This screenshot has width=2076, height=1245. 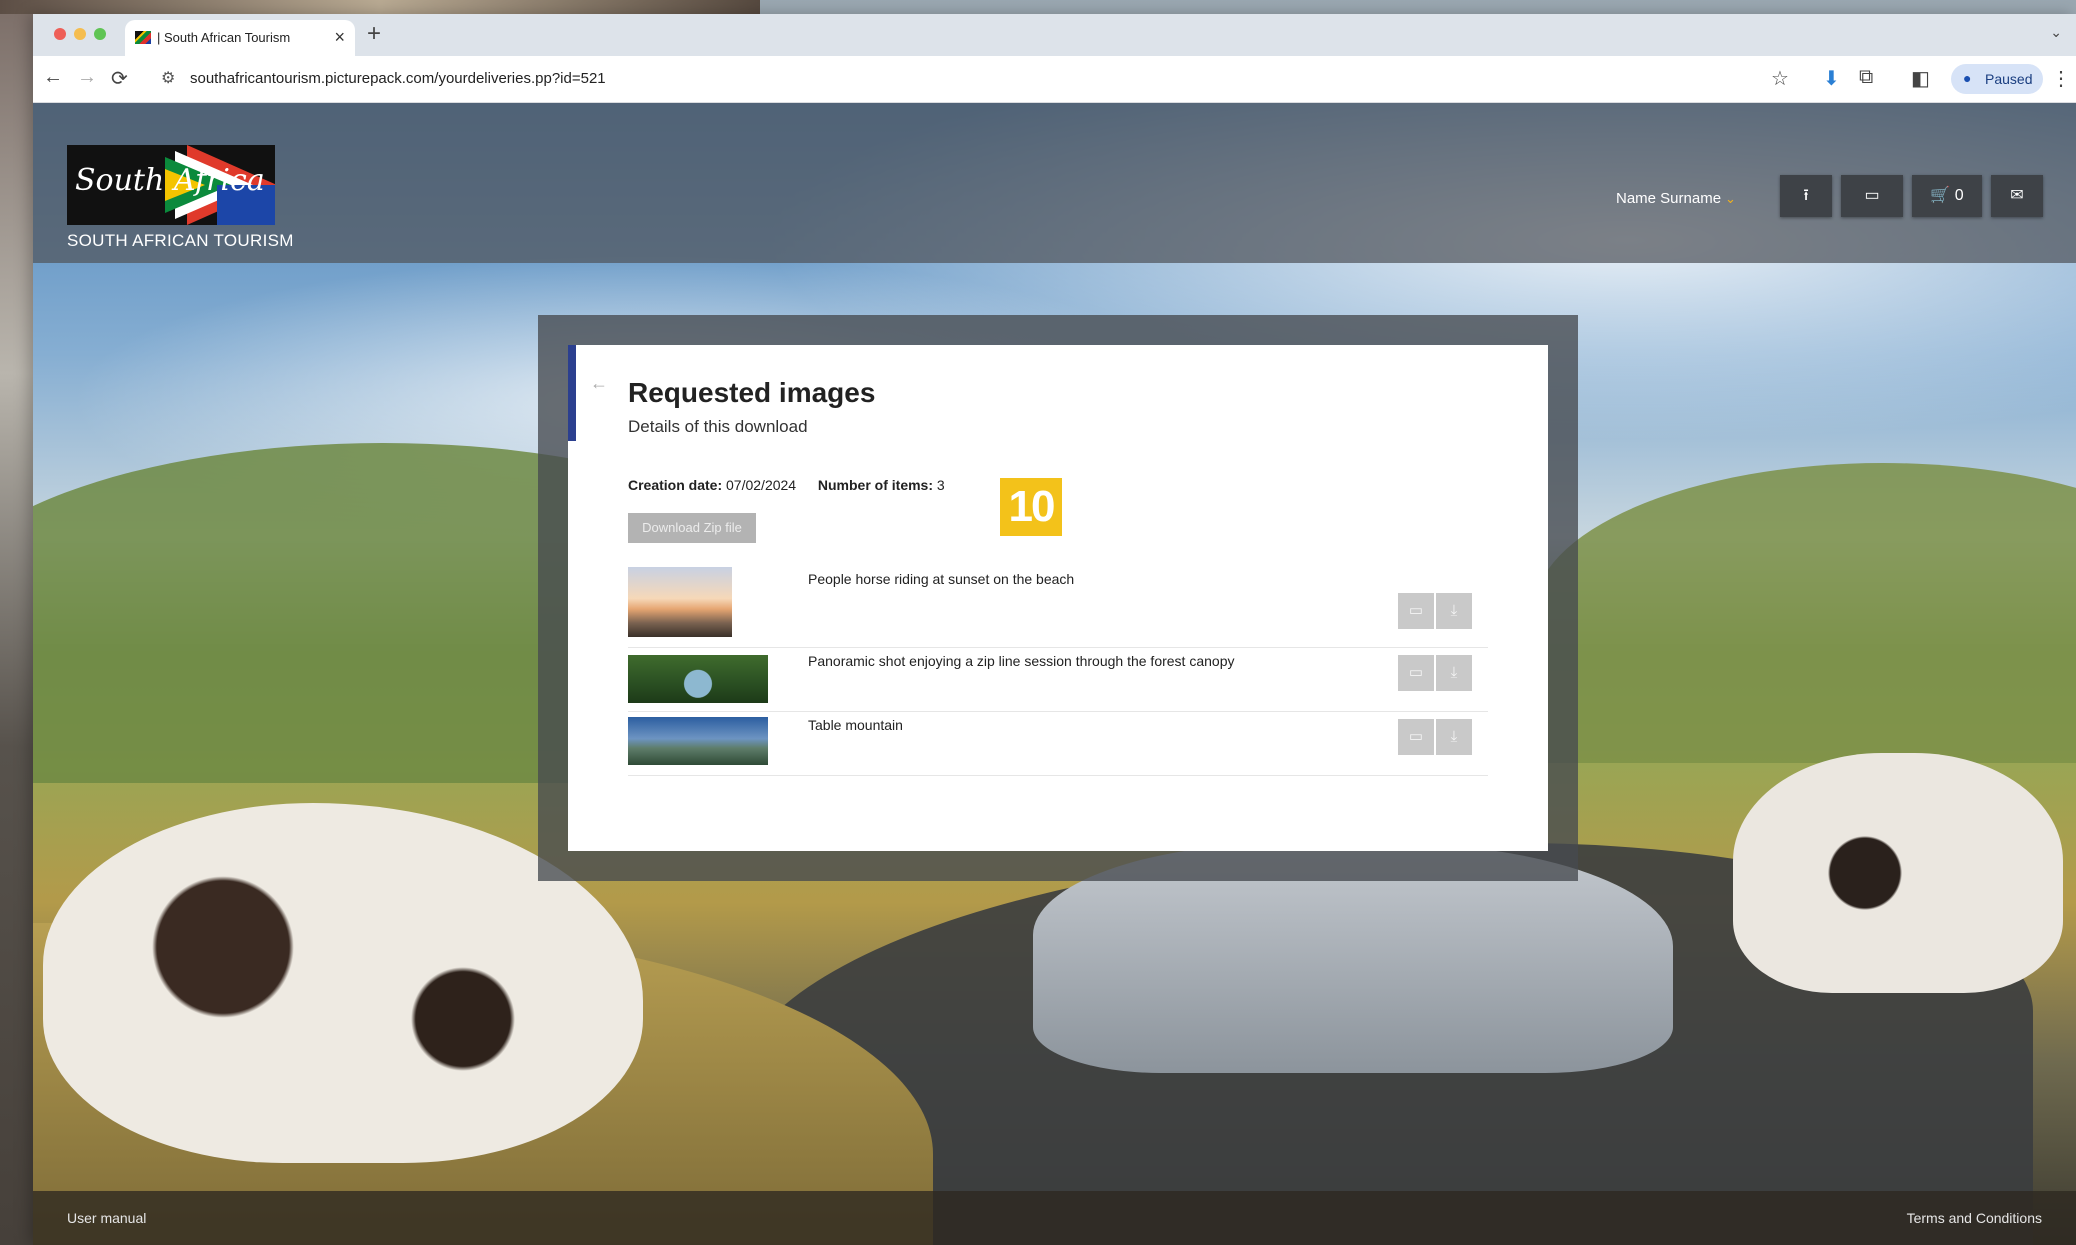 I want to click on tab-strip: | South African Tourism × + ⌄, so click(x=1054, y=35).